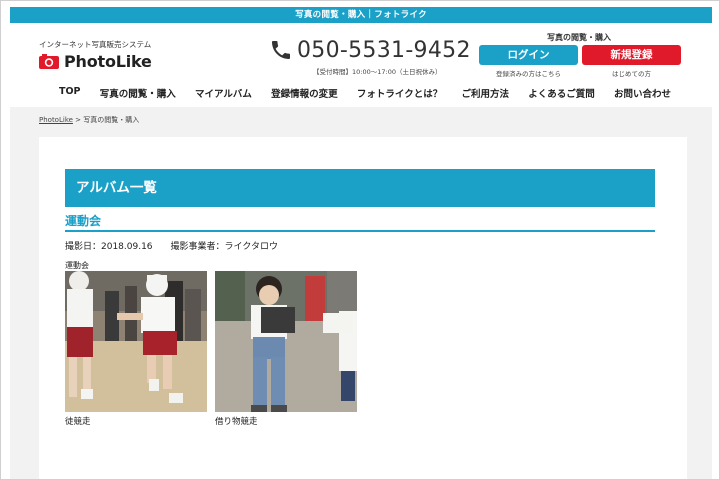 The height and width of the screenshot is (480, 720). I want to click on nav-item-about: フォトライクとは？, so click(399, 93).